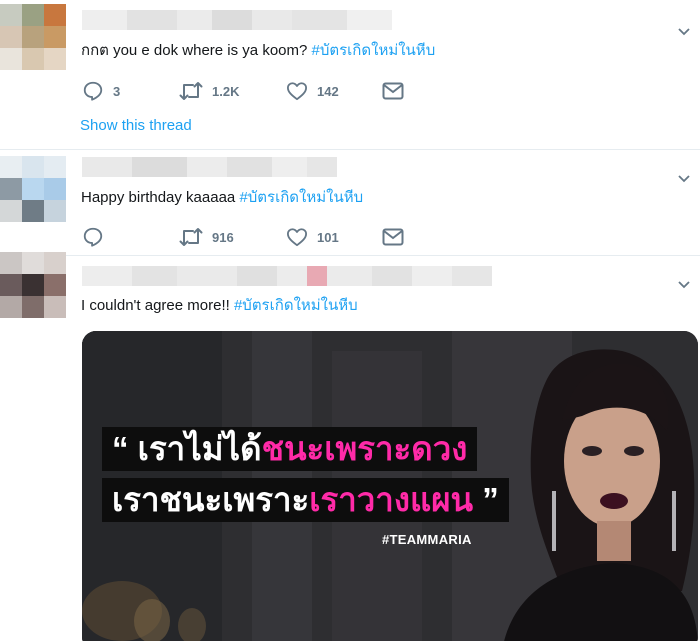  Describe the element at coordinates (130, 237) in the screenshot. I see `reply-button` at that location.